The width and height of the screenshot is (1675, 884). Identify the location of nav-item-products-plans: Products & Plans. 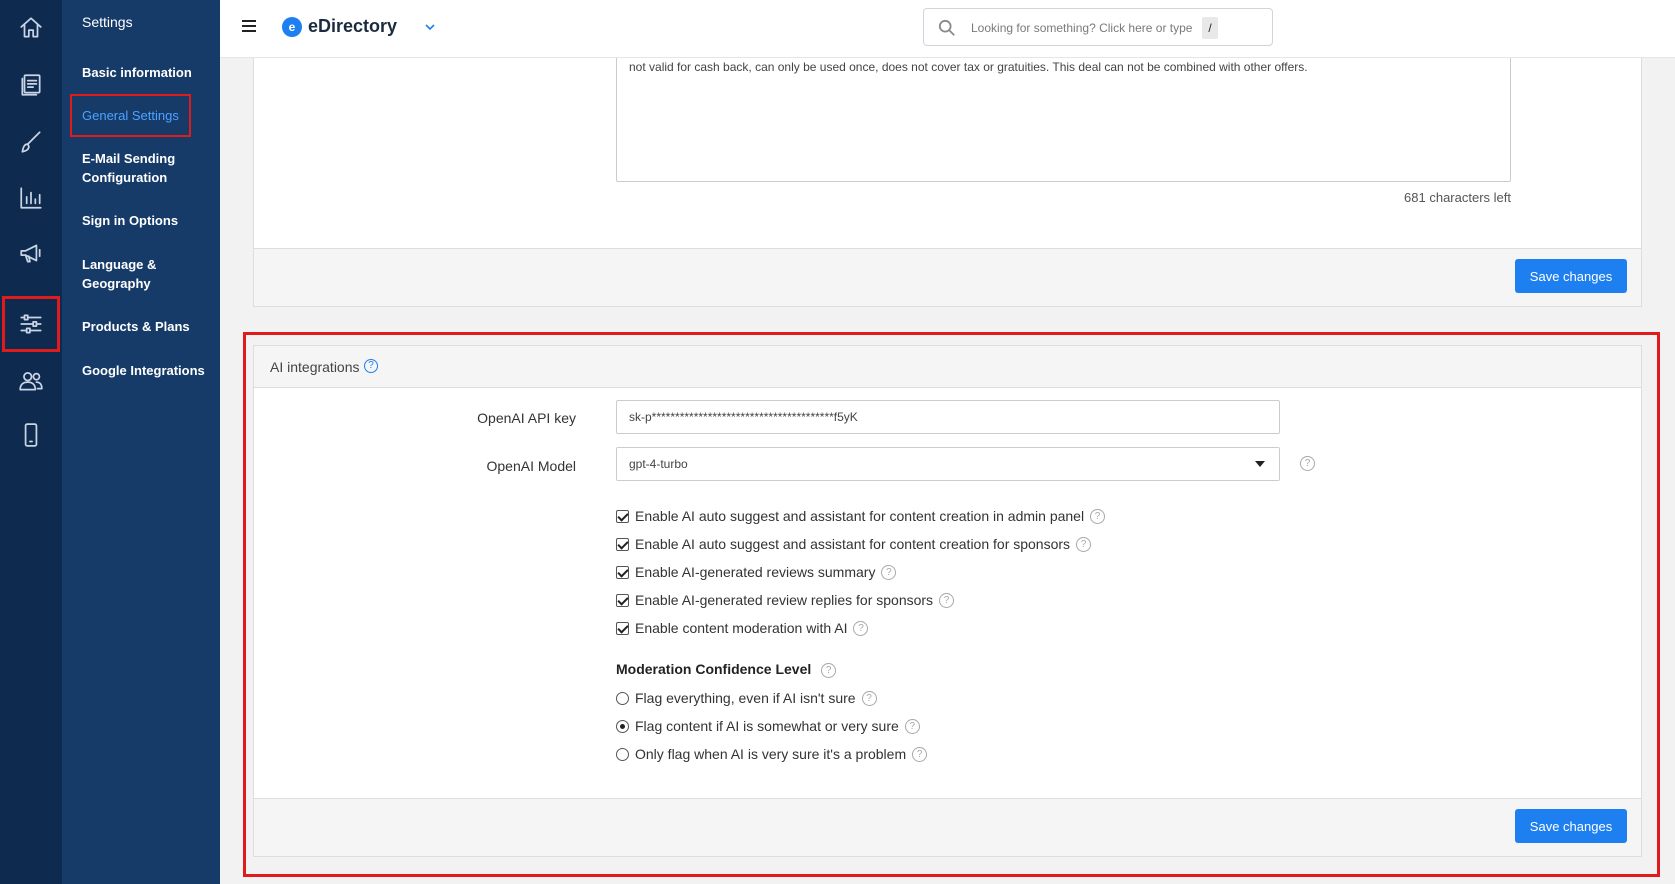
(147, 326).